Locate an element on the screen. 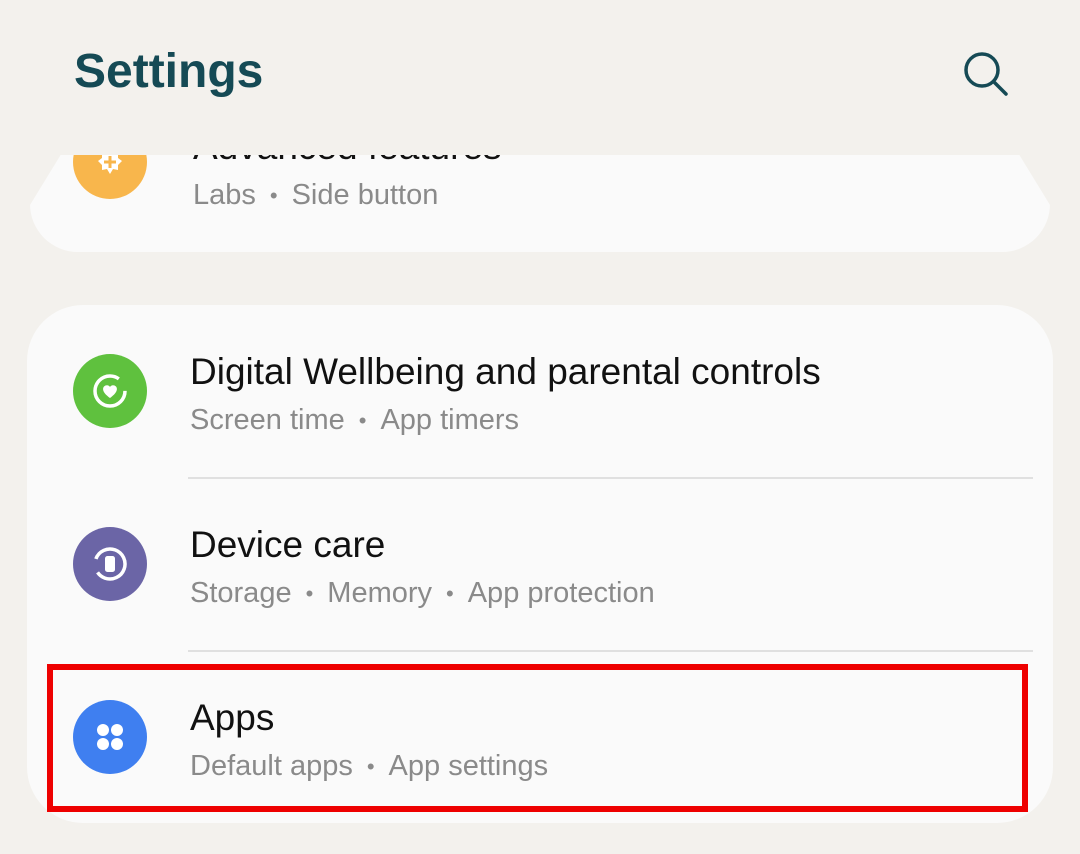 Image resolution: width=1080 pixels, height=854 pixels. settings-item-advanced-features: Advanced features Labs • Side button is located at coordinates (540, 203).